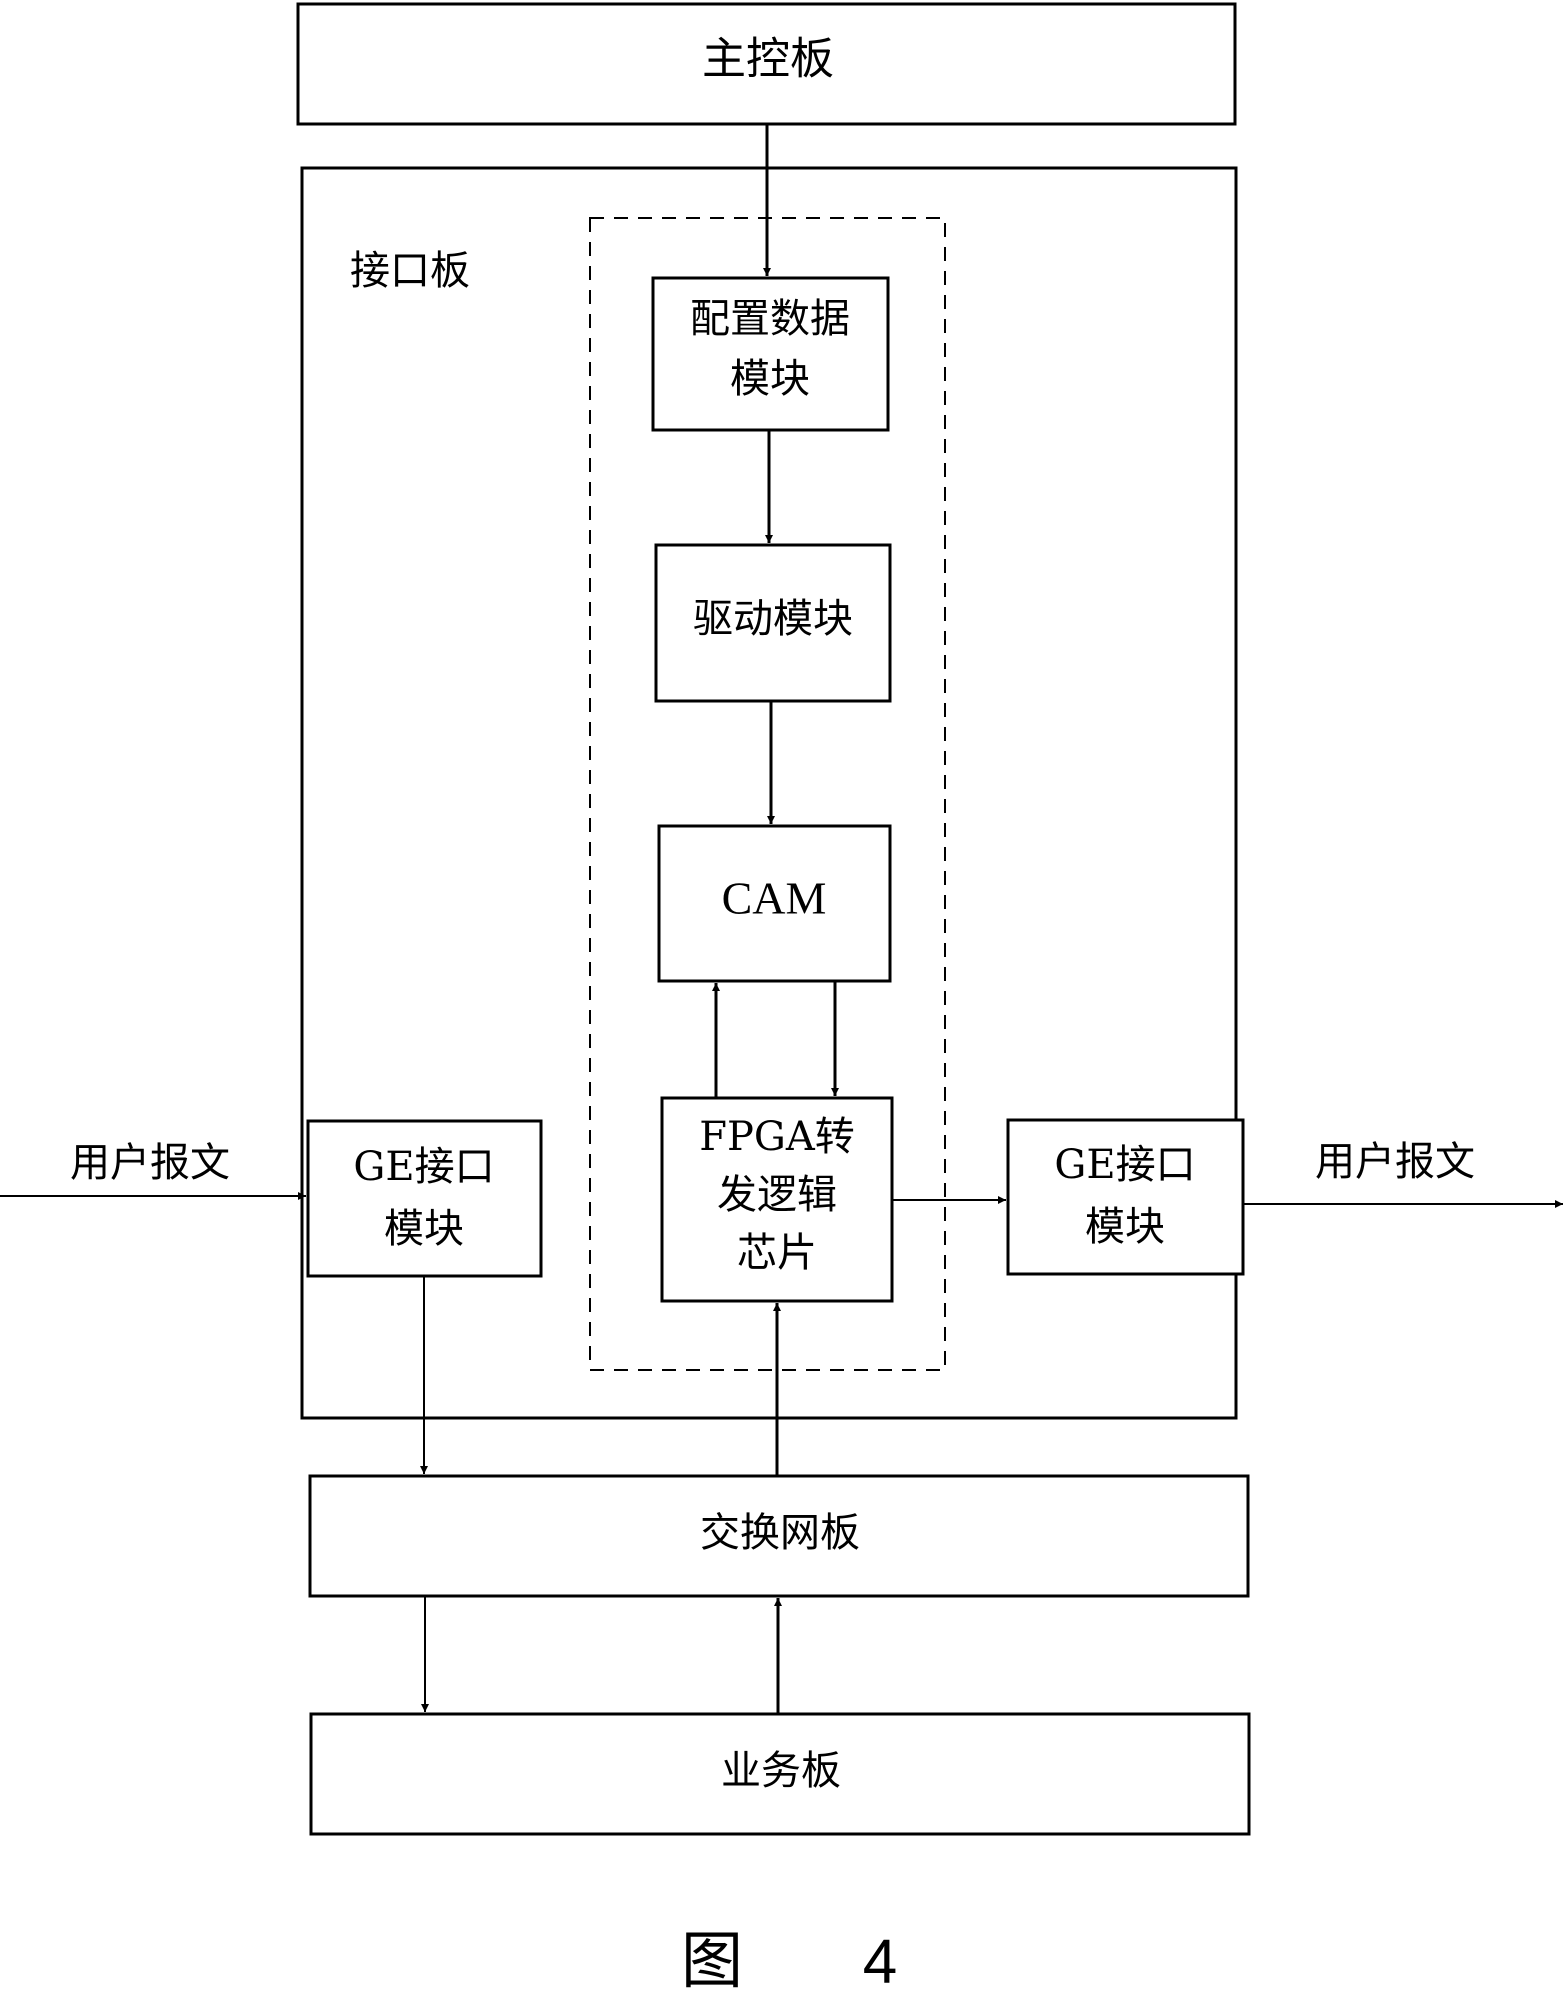 The image size is (1563, 2012). I want to click on driver-module-label: 驱动模块, so click(773, 619).